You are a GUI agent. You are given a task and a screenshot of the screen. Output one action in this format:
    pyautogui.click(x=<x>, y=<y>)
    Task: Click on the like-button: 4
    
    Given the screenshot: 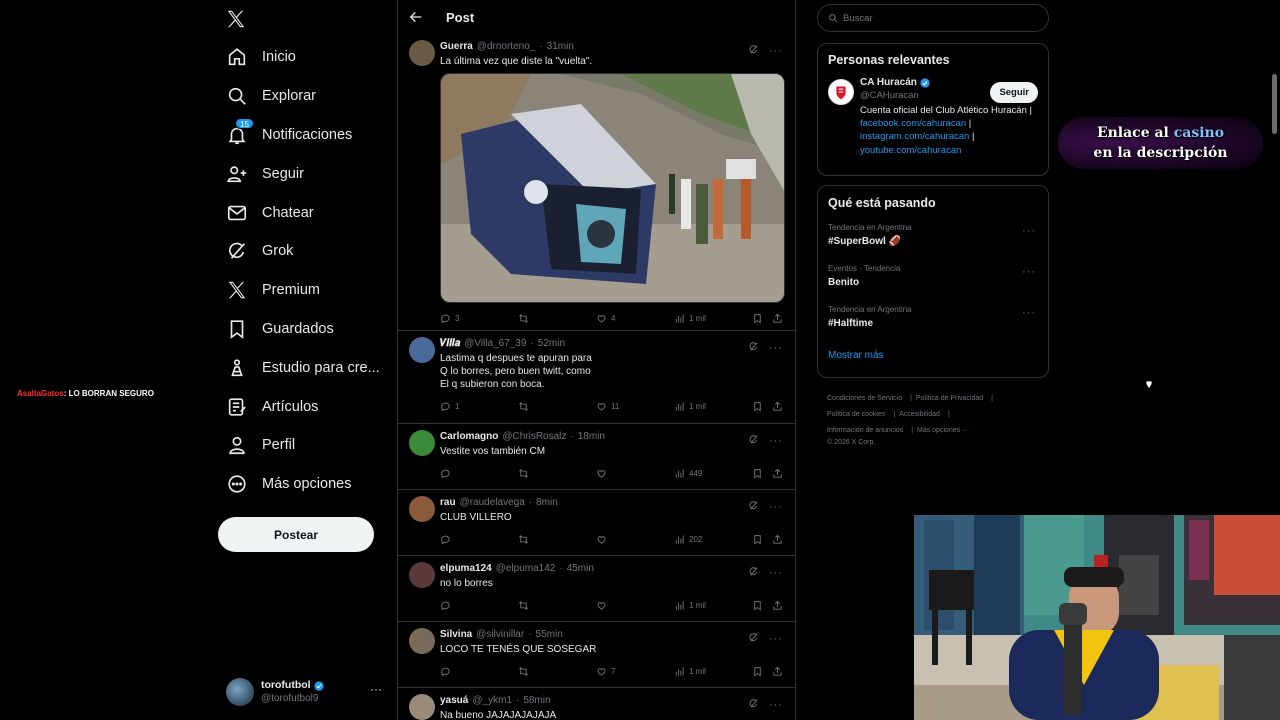 What is the action you would take?
    pyautogui.click(x=605, y=318)
    